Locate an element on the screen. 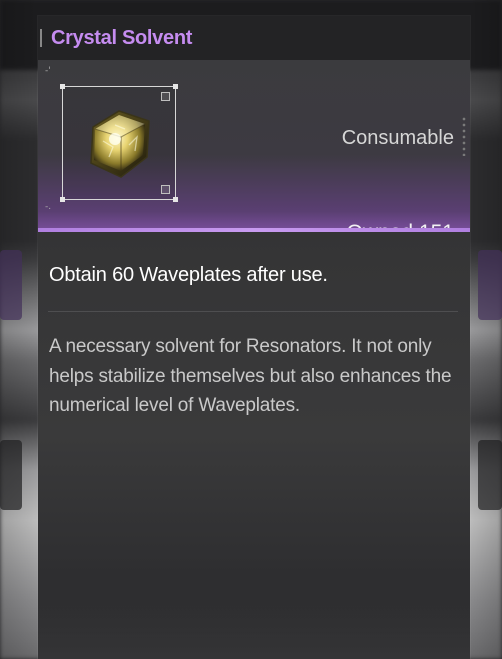 The height and width of the screenshot is (659, 502). title-bar: Crystal Solvent is located at coordinates (254, 38).